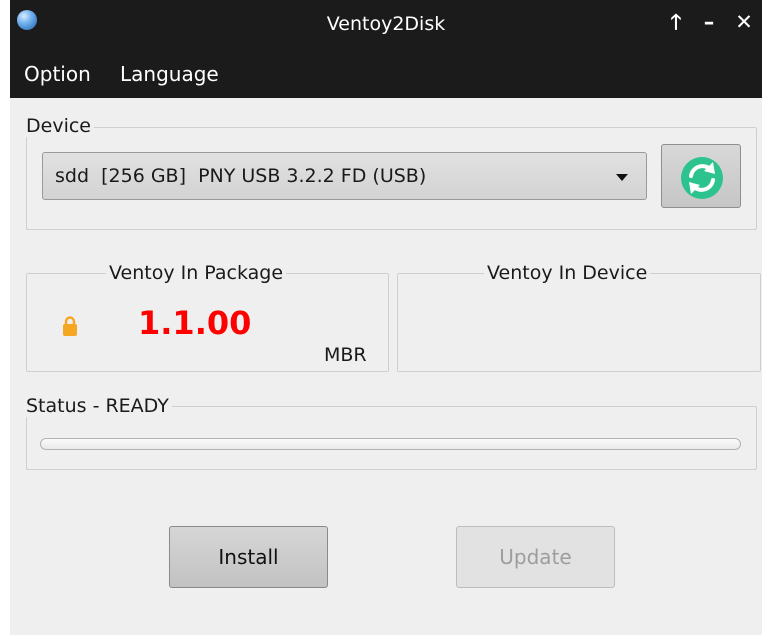  I want to click on ventoy-app-icon, so click(27, 20).